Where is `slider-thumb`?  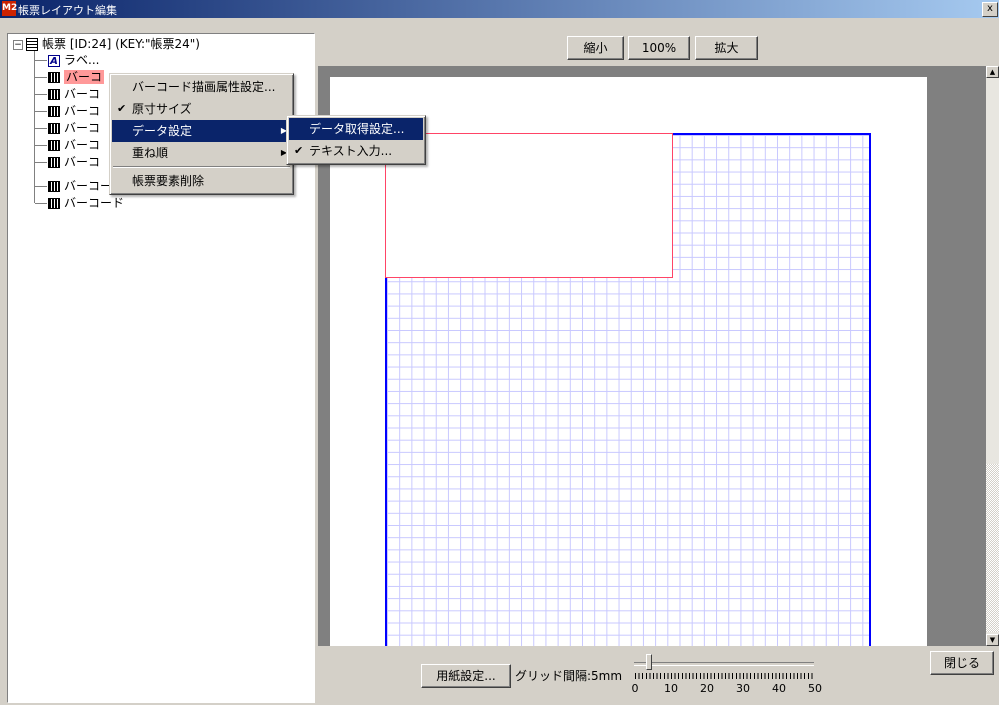
slider-thumb is located at coordinates (649, 662).